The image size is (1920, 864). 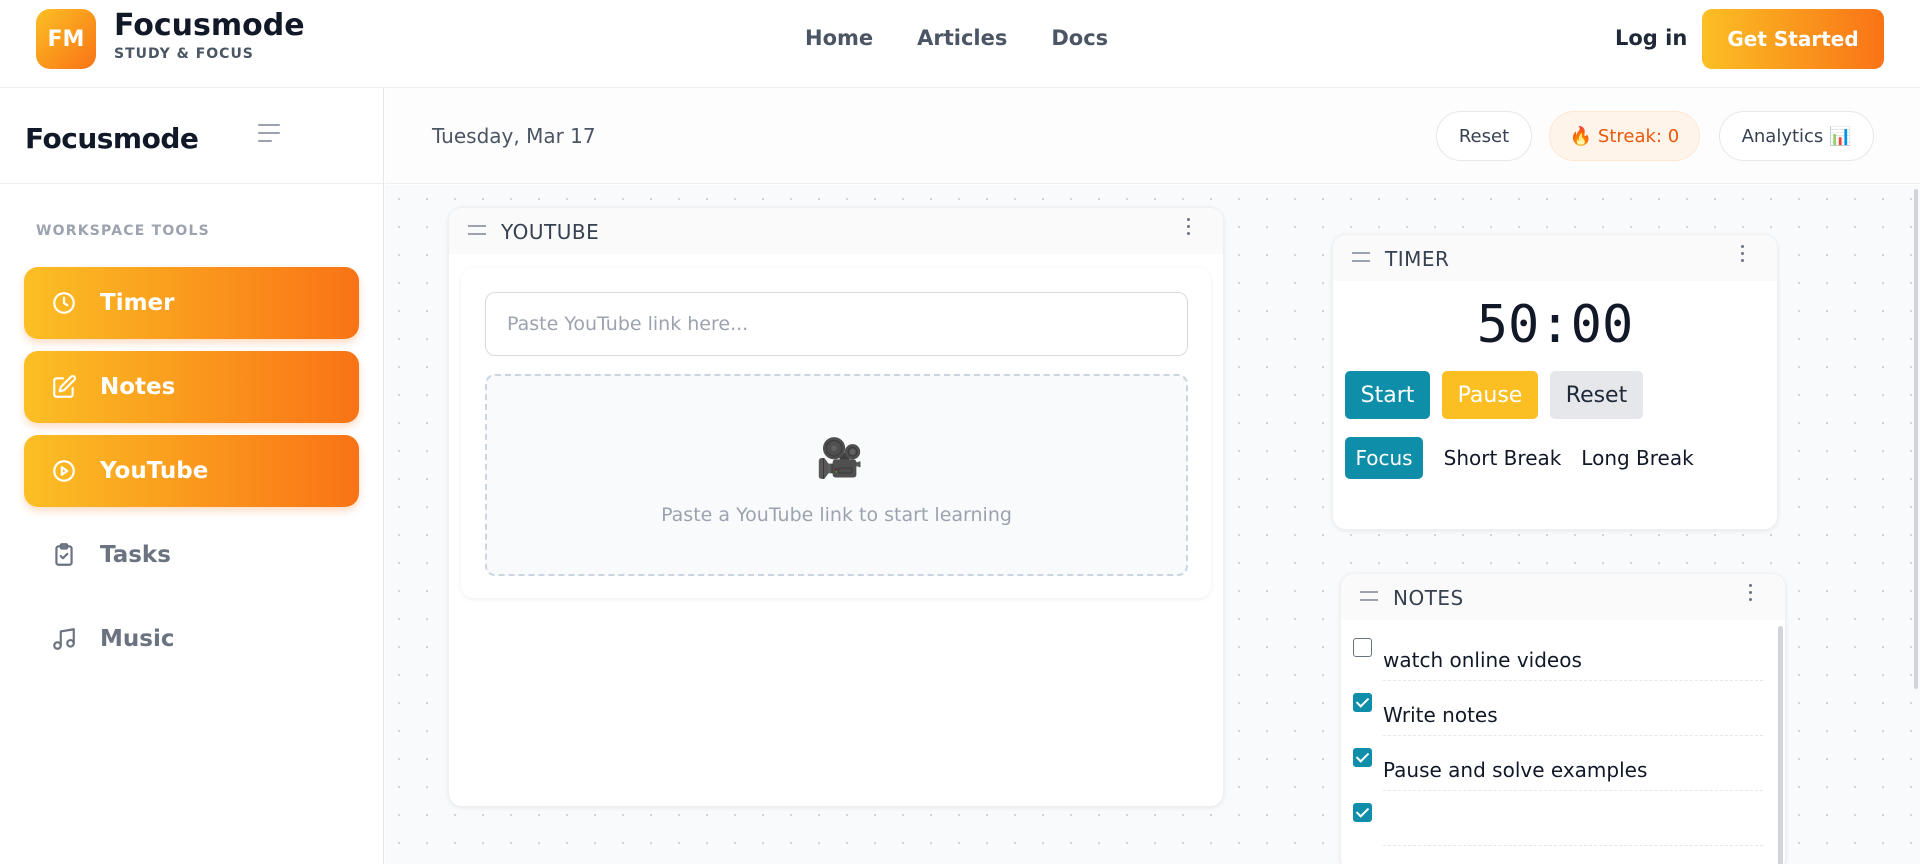 I want to click on youtube-drop-zone: 🎥 Paste a YouTube link to start learning, so click(x=836, y=475).